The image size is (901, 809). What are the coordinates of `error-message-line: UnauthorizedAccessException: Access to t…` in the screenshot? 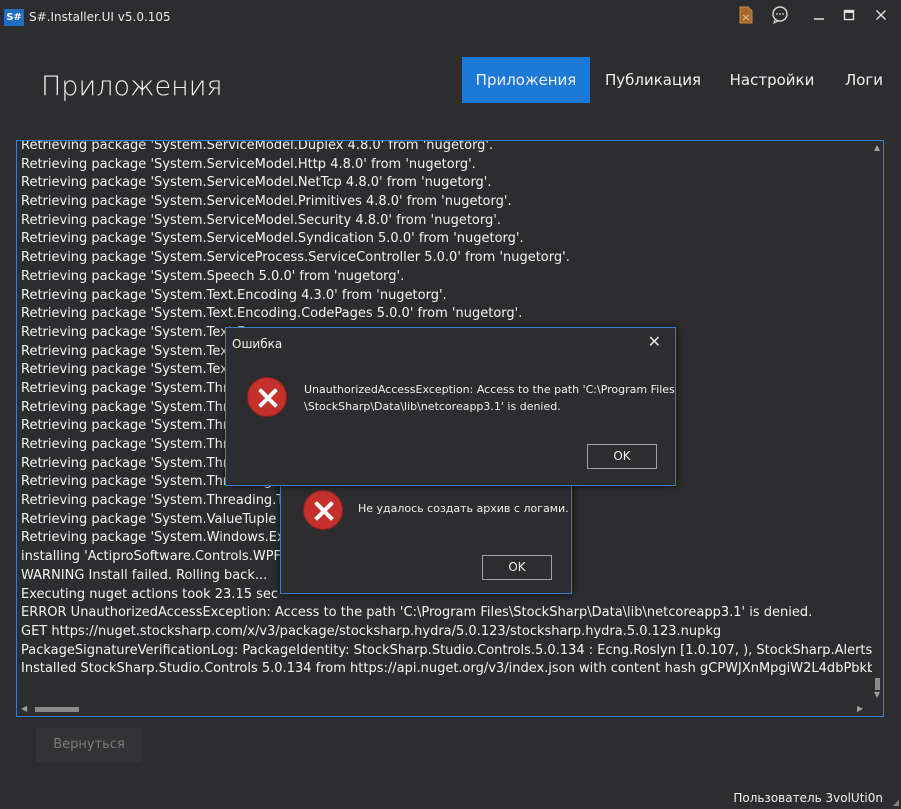 It's located at (489, 389).